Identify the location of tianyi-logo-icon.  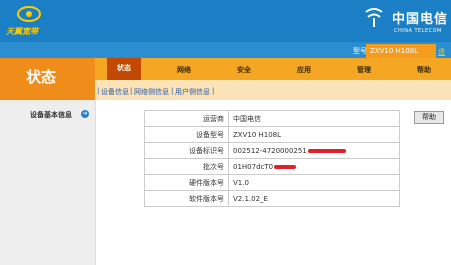
(29, 14).